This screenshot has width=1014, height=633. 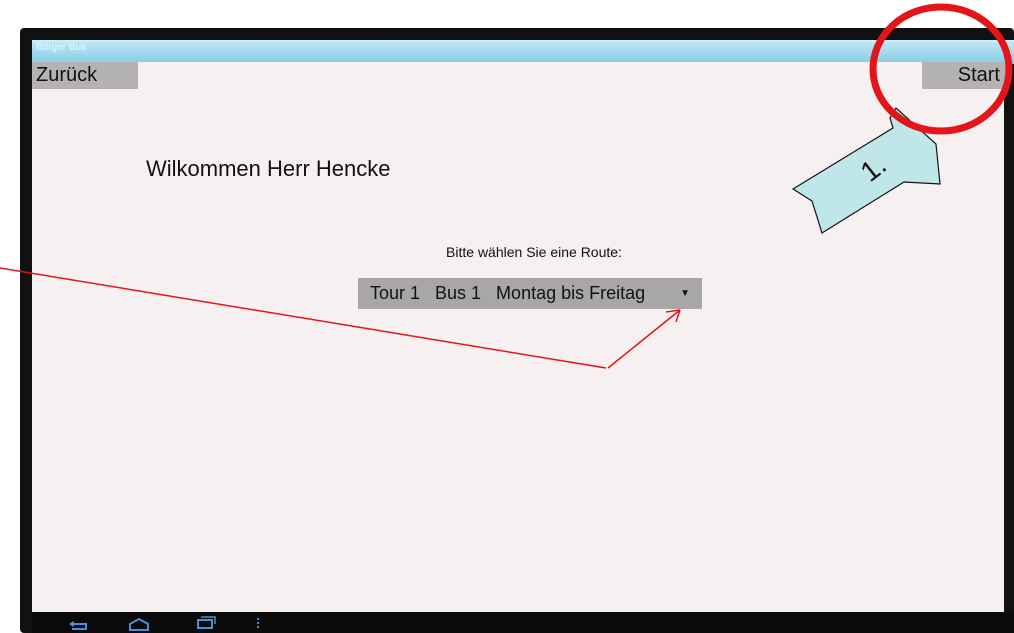 I want to click on back-icon, so click(x=79, y=622).